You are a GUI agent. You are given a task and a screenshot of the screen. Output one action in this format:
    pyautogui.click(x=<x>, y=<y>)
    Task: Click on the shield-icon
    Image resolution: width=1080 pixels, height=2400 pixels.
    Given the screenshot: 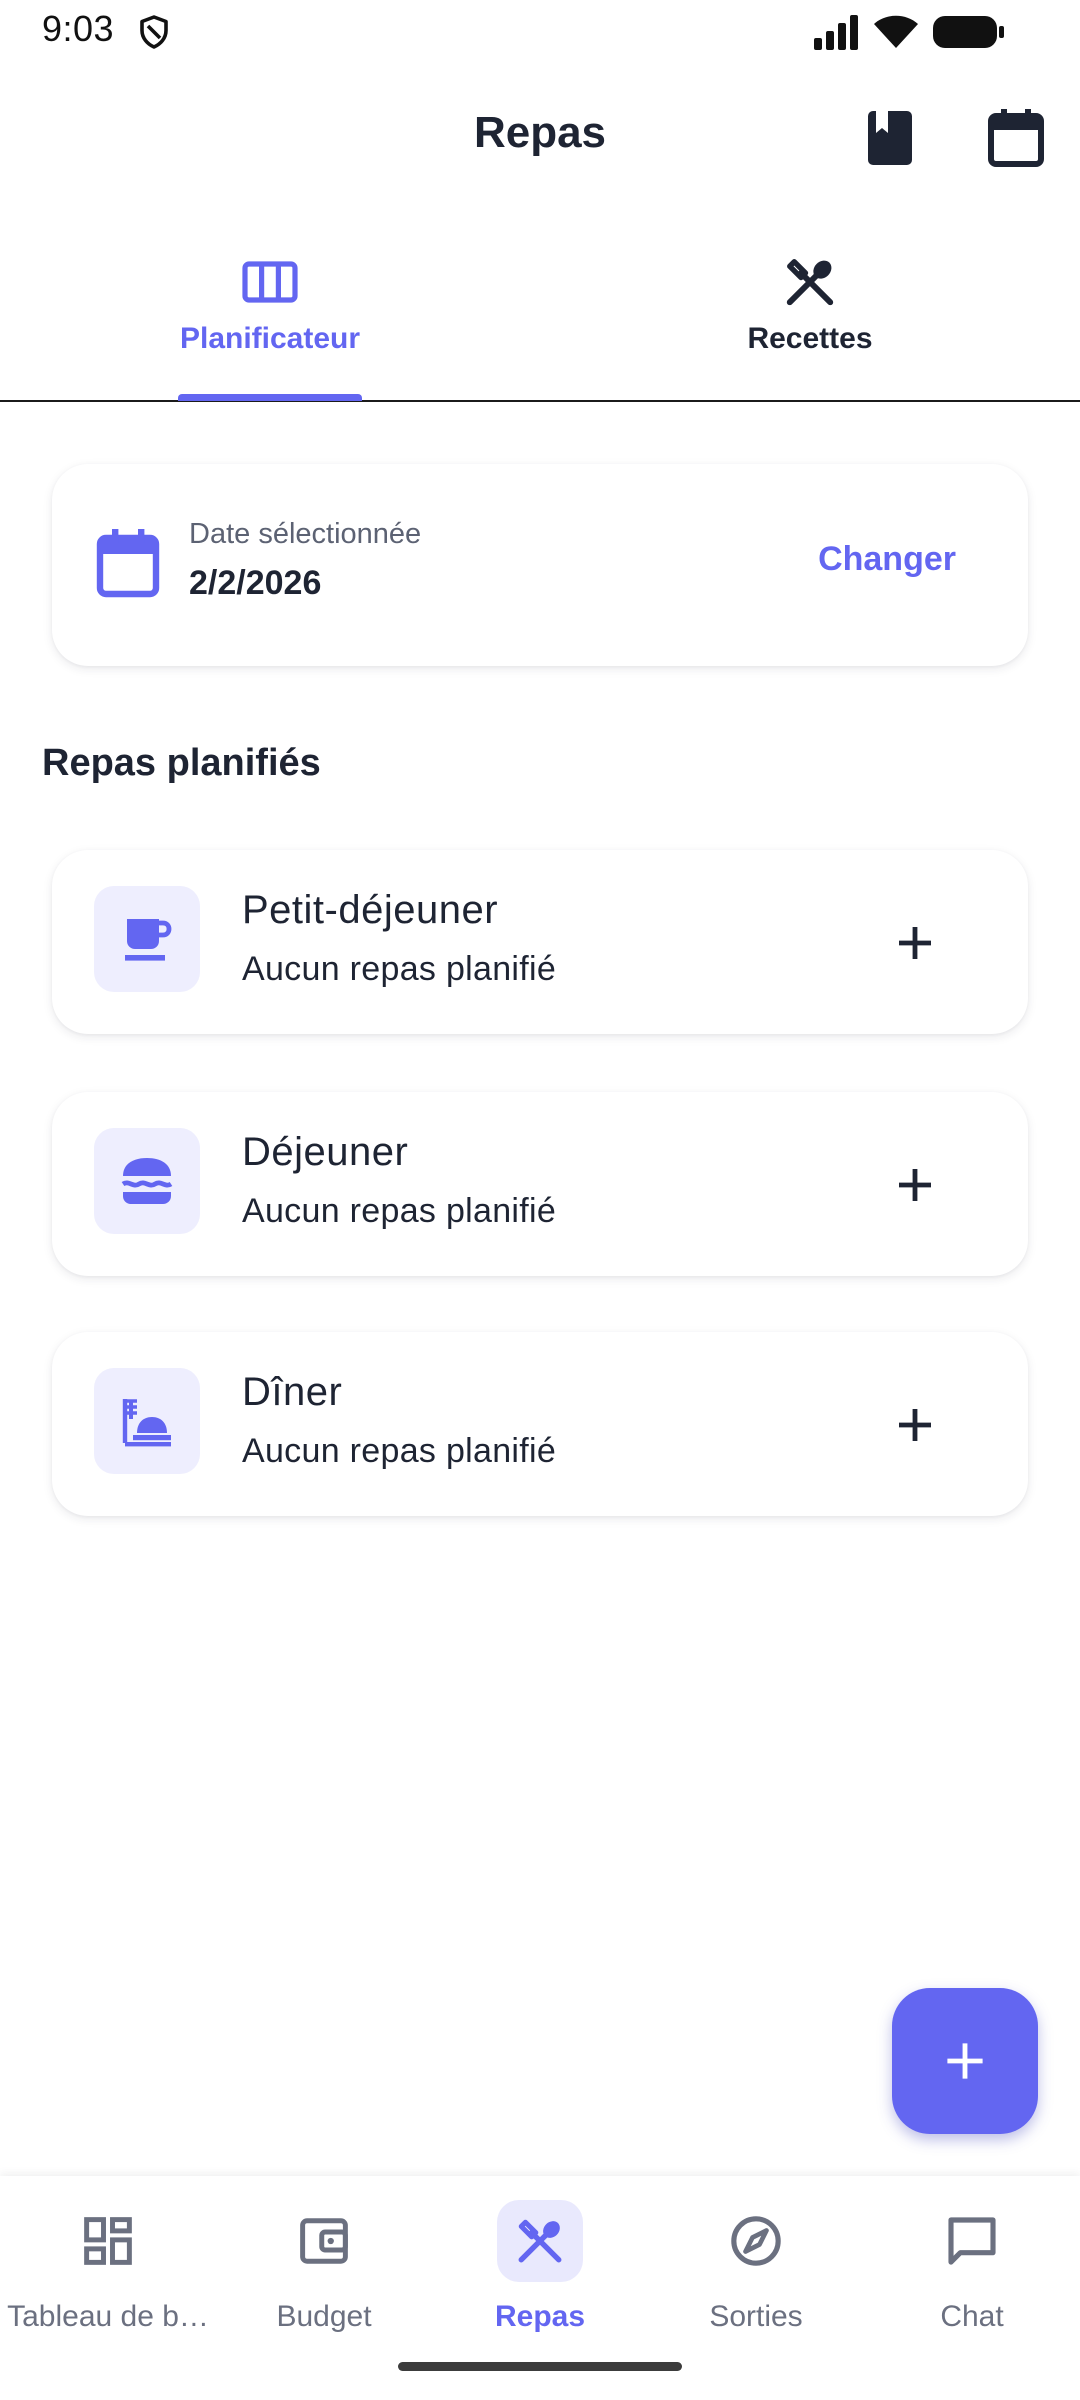 What is the action you would take?
    pyautogui.click(x=154, y=32)
    